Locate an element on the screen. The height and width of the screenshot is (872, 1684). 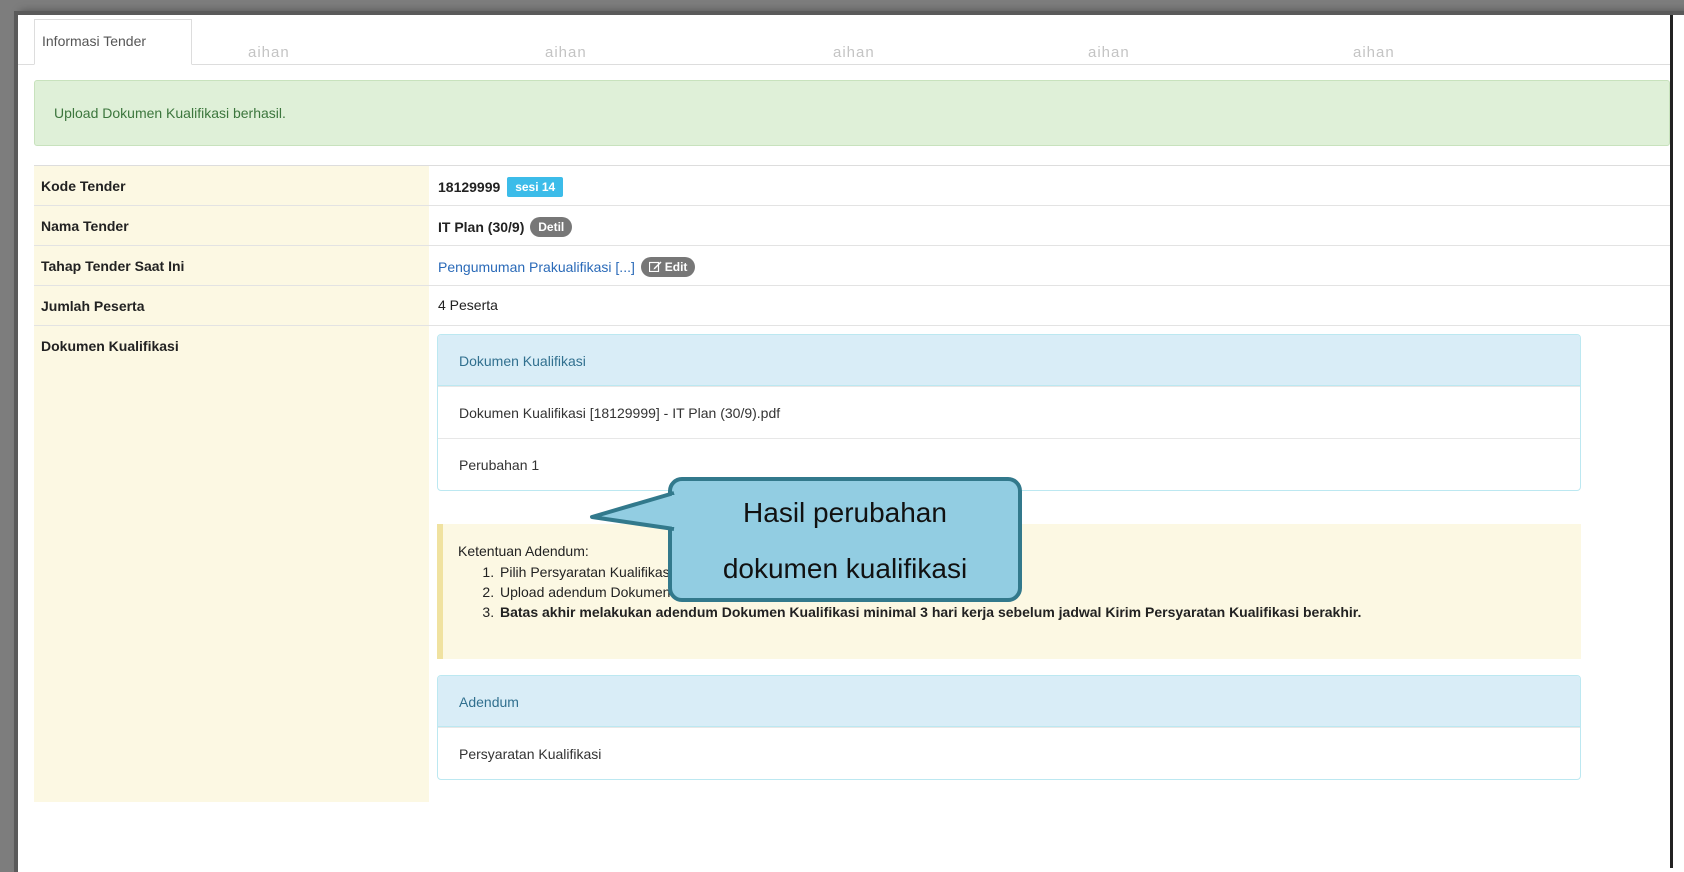
persyaratan-kualifikasi-item: Persyaratan Kualifikasi is located at coordinates (1009, 753).